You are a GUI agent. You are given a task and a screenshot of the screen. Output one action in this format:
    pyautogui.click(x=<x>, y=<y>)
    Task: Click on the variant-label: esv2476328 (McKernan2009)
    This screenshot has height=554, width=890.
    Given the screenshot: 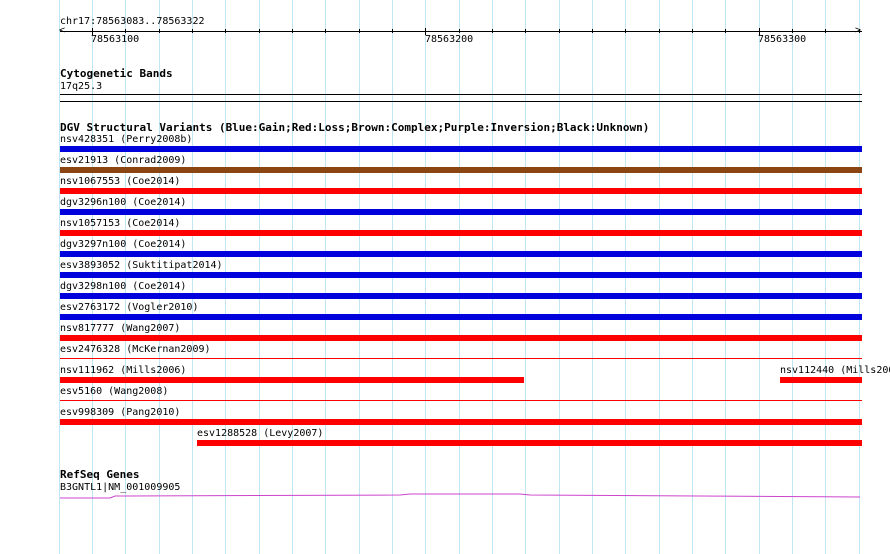 What is the action you would take?
    pyautogui.click(x=135, y=349)
    